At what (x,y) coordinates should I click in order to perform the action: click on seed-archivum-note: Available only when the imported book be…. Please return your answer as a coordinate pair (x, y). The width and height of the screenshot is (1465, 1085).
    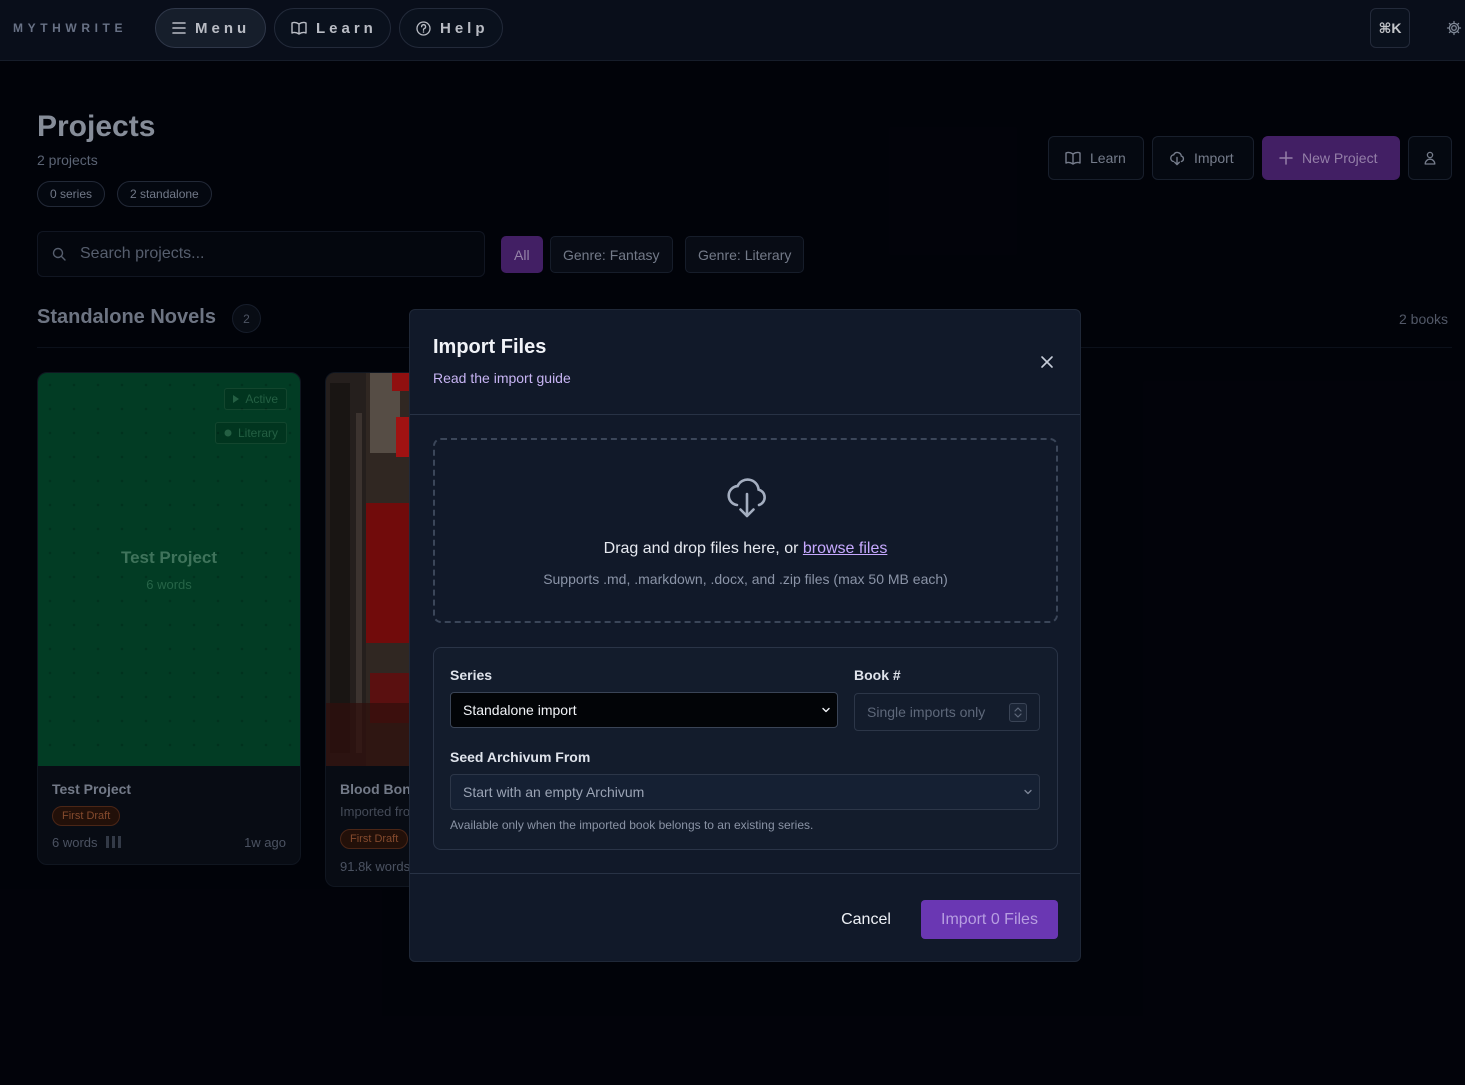
    Looking at the image, I should click on (632, 825).